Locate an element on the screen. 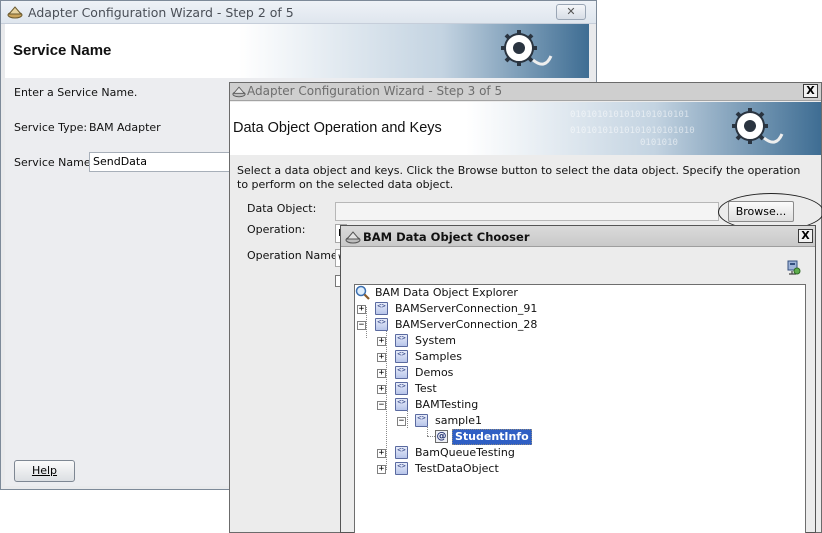  tree-item-studentinfo: @ StudentInfo is located at coordinates (505, 437).